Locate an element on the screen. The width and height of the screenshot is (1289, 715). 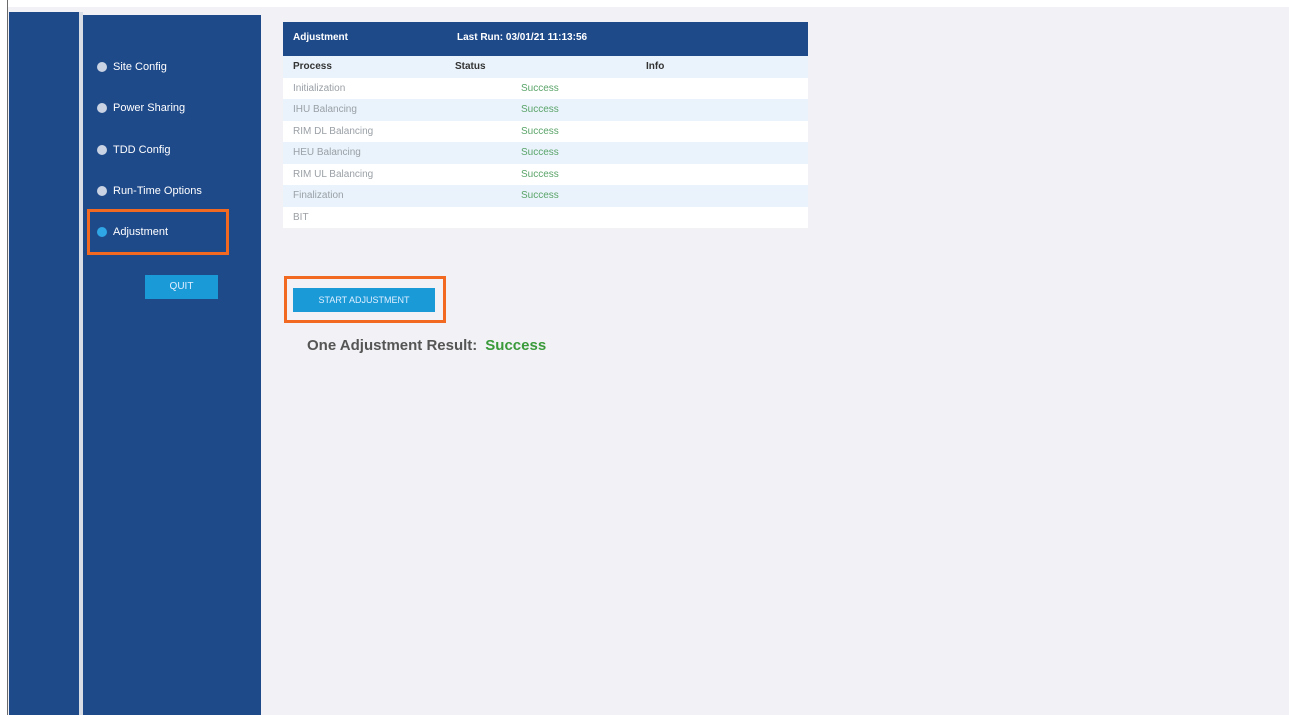
panel-header: Adjustment Last Run: 03/01/21 11:13:56 is located at coordinates (545, 39).